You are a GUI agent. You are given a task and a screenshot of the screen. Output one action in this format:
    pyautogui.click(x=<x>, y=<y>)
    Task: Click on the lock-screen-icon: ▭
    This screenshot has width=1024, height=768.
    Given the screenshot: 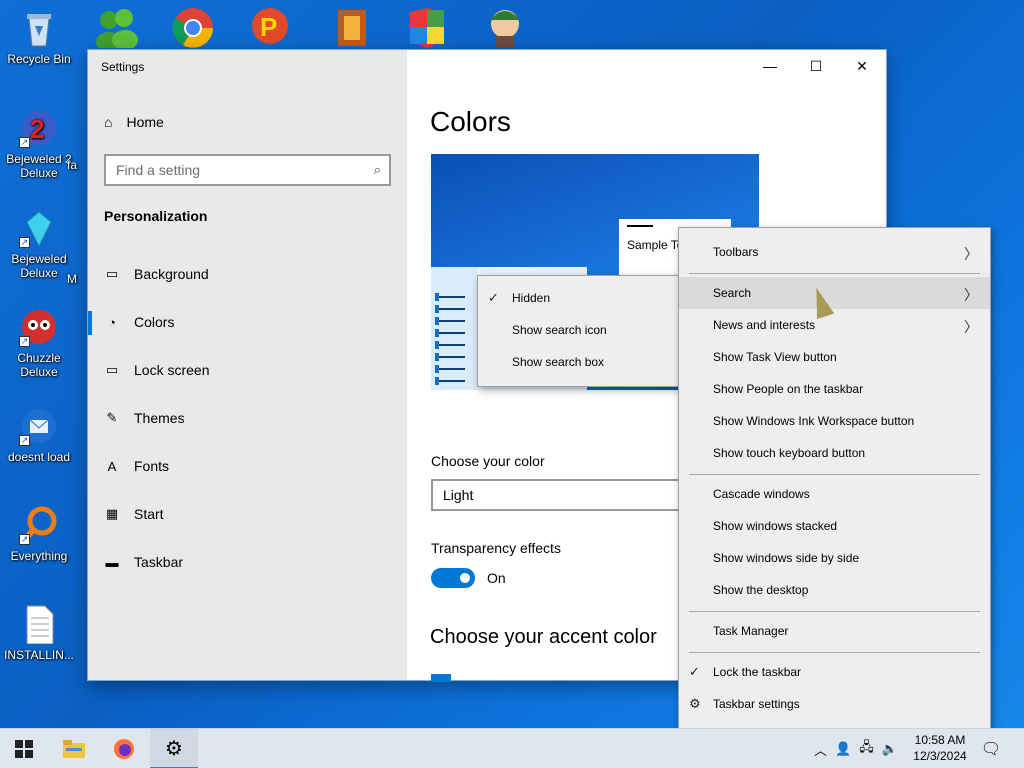 What is the action you would take?
    pyautogui.click(x=112, y=369)
    